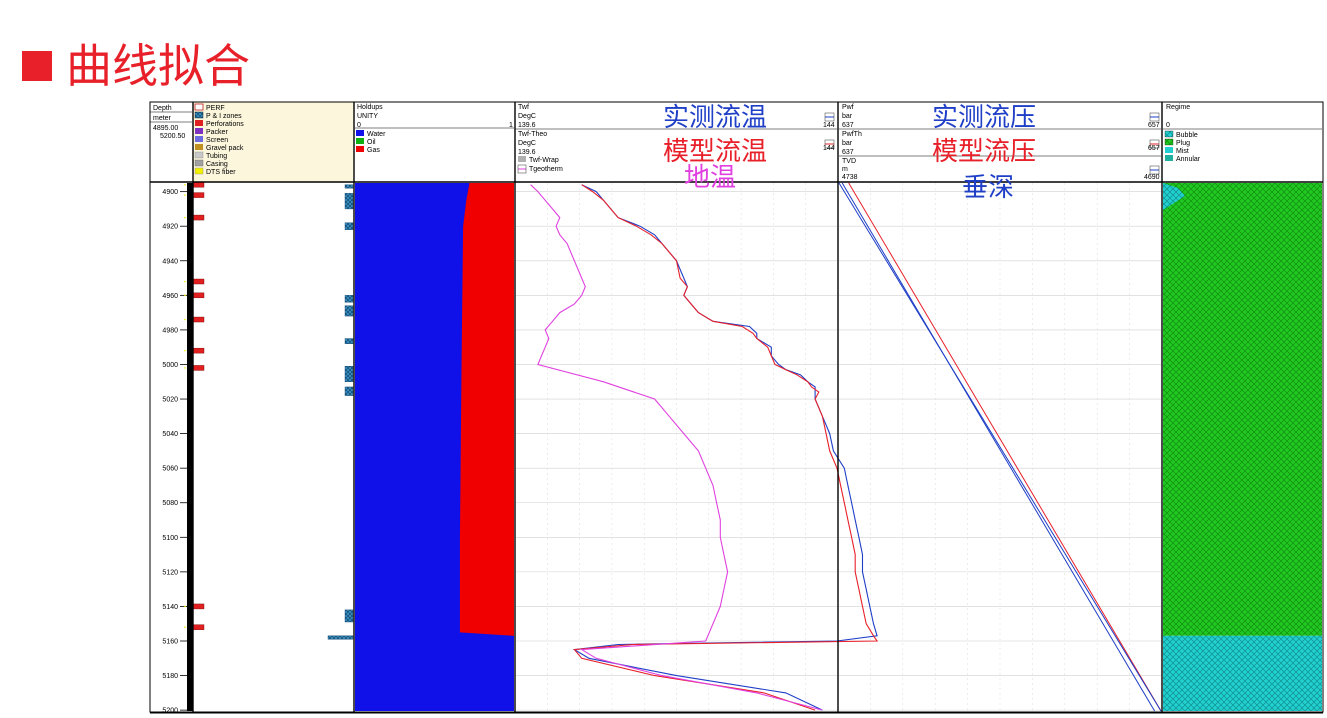 The width and height of the screenshot is (1327, 718). I want to click on twf-wrap-name: Twf-Wrap, so click(544, 160).